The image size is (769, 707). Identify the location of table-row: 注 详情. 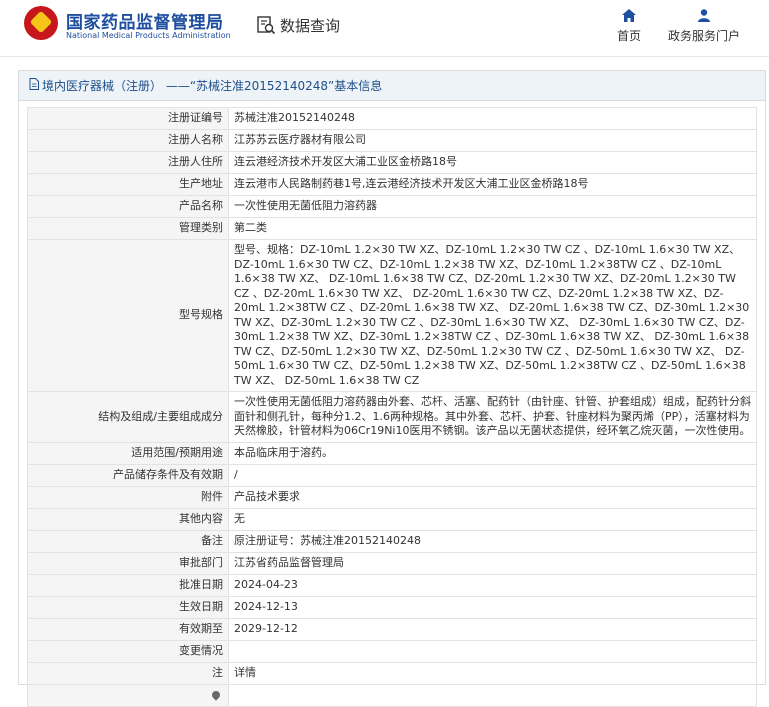
(392, 673).